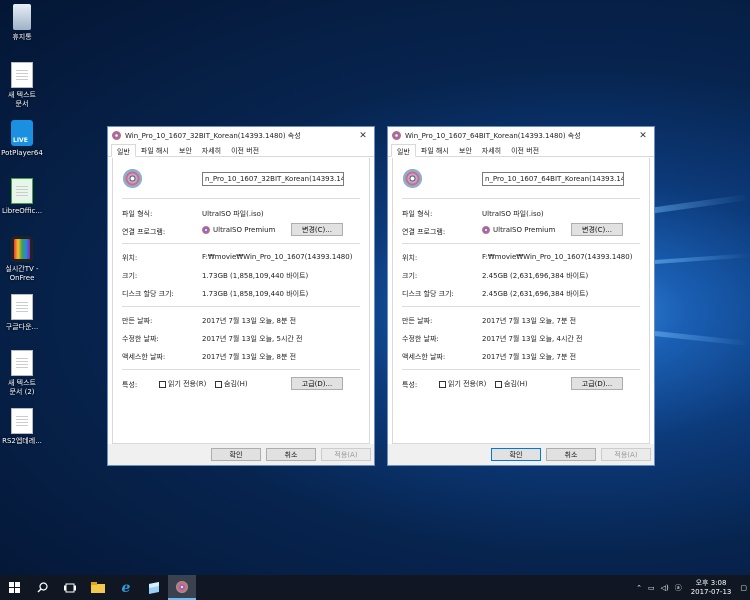 Image resolution: width=750 pixels, height=600 pixels. Describe the element at coordinates (665, 588) in the screenshot. I see `volume-icon: ◁)` at that location.